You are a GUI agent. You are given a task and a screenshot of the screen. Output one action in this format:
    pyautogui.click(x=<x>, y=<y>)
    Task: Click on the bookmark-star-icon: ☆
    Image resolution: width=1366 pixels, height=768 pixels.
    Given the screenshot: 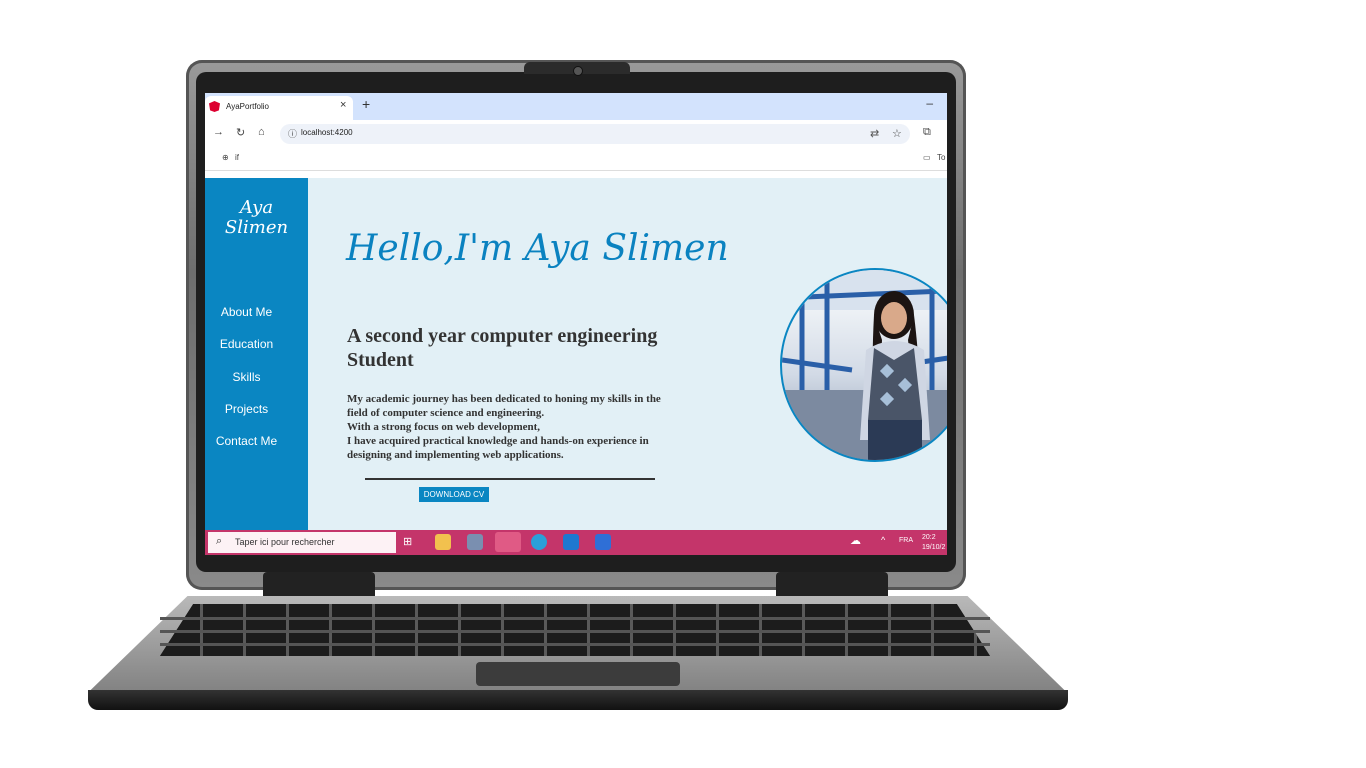 What is the action you would take?
    pyautogui.click(x=897, y=133)
    